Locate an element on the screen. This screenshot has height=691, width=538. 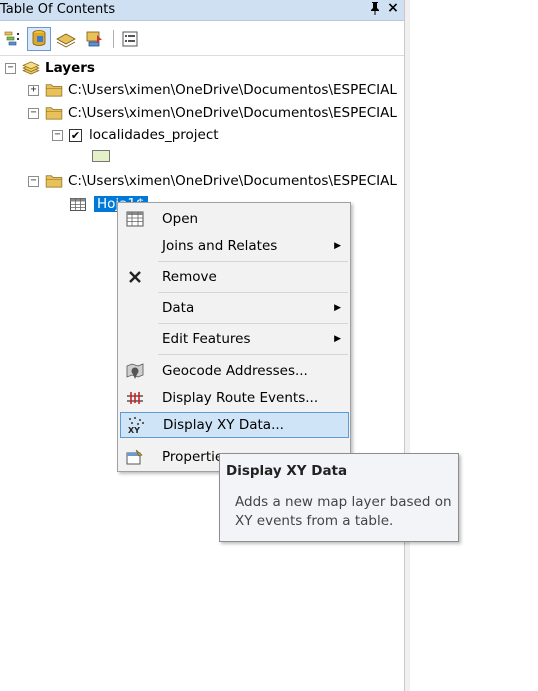
menu-item-label: Data is located at coordinates (178, 308).